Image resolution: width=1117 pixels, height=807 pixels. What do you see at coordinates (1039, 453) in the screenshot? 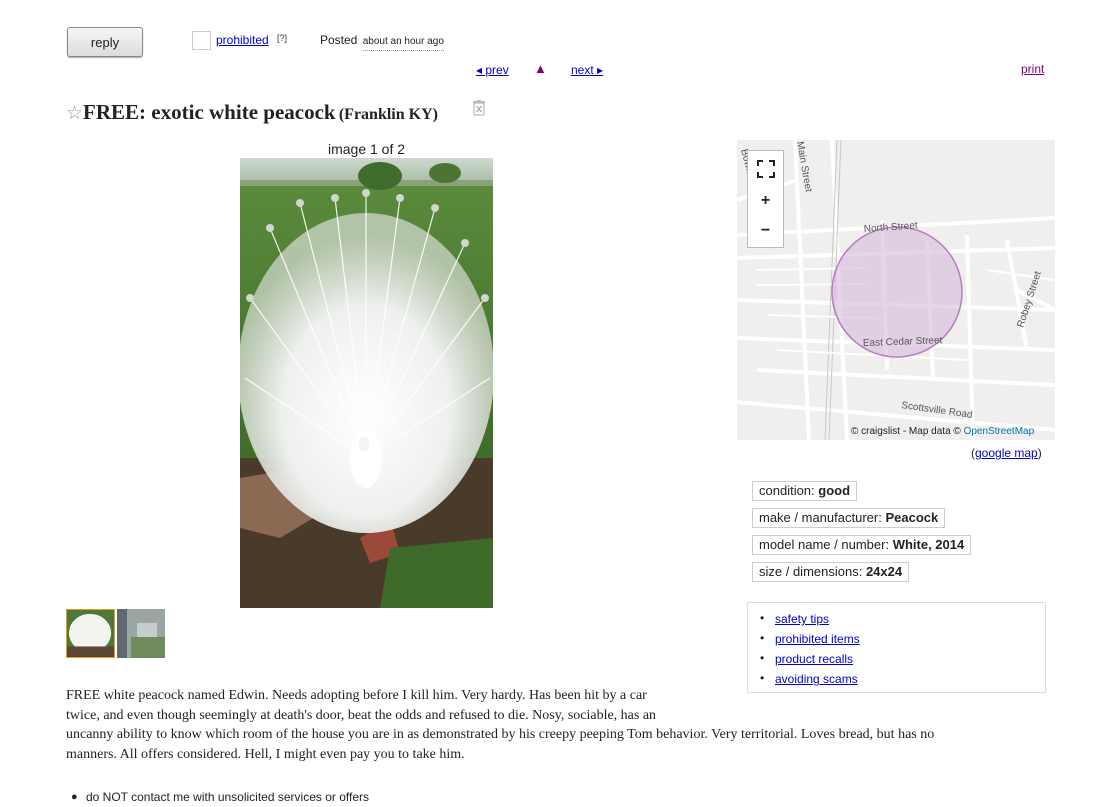
I see `paren-close: )` at bounding box center [1039, 453].